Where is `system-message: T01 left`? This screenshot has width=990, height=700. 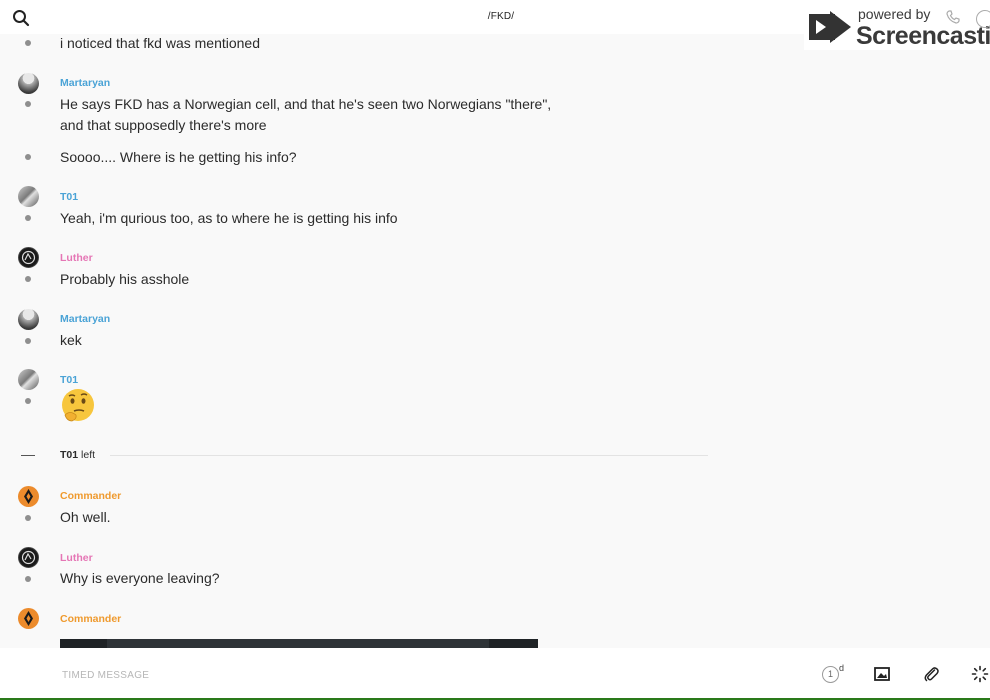 system-message: T01 left is located at coordinates (77, 455).